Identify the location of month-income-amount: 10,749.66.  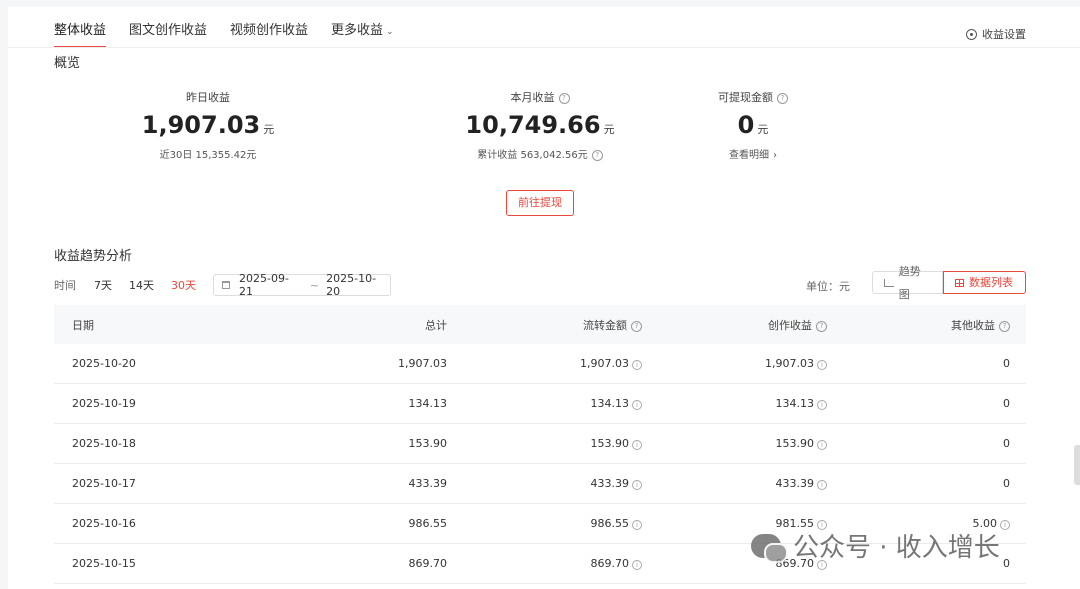
(533, 125).